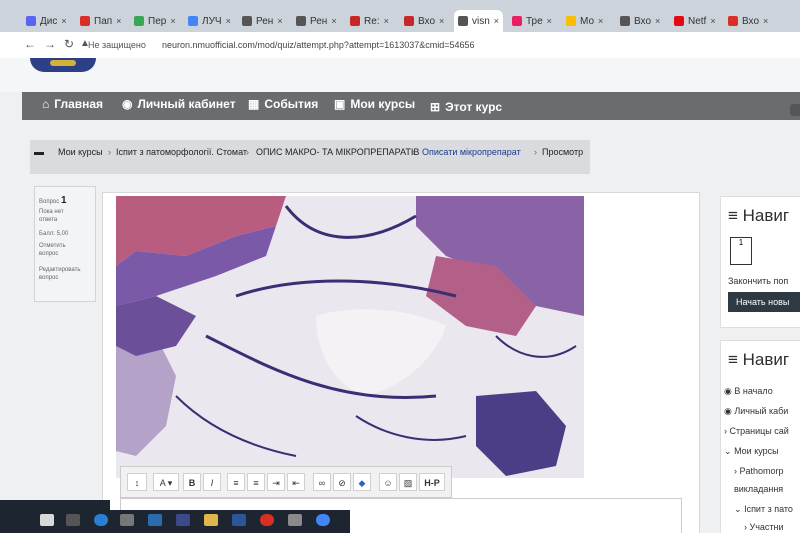  I want to click on browser-tab-label: ЛУЧ, so click(212, 21).